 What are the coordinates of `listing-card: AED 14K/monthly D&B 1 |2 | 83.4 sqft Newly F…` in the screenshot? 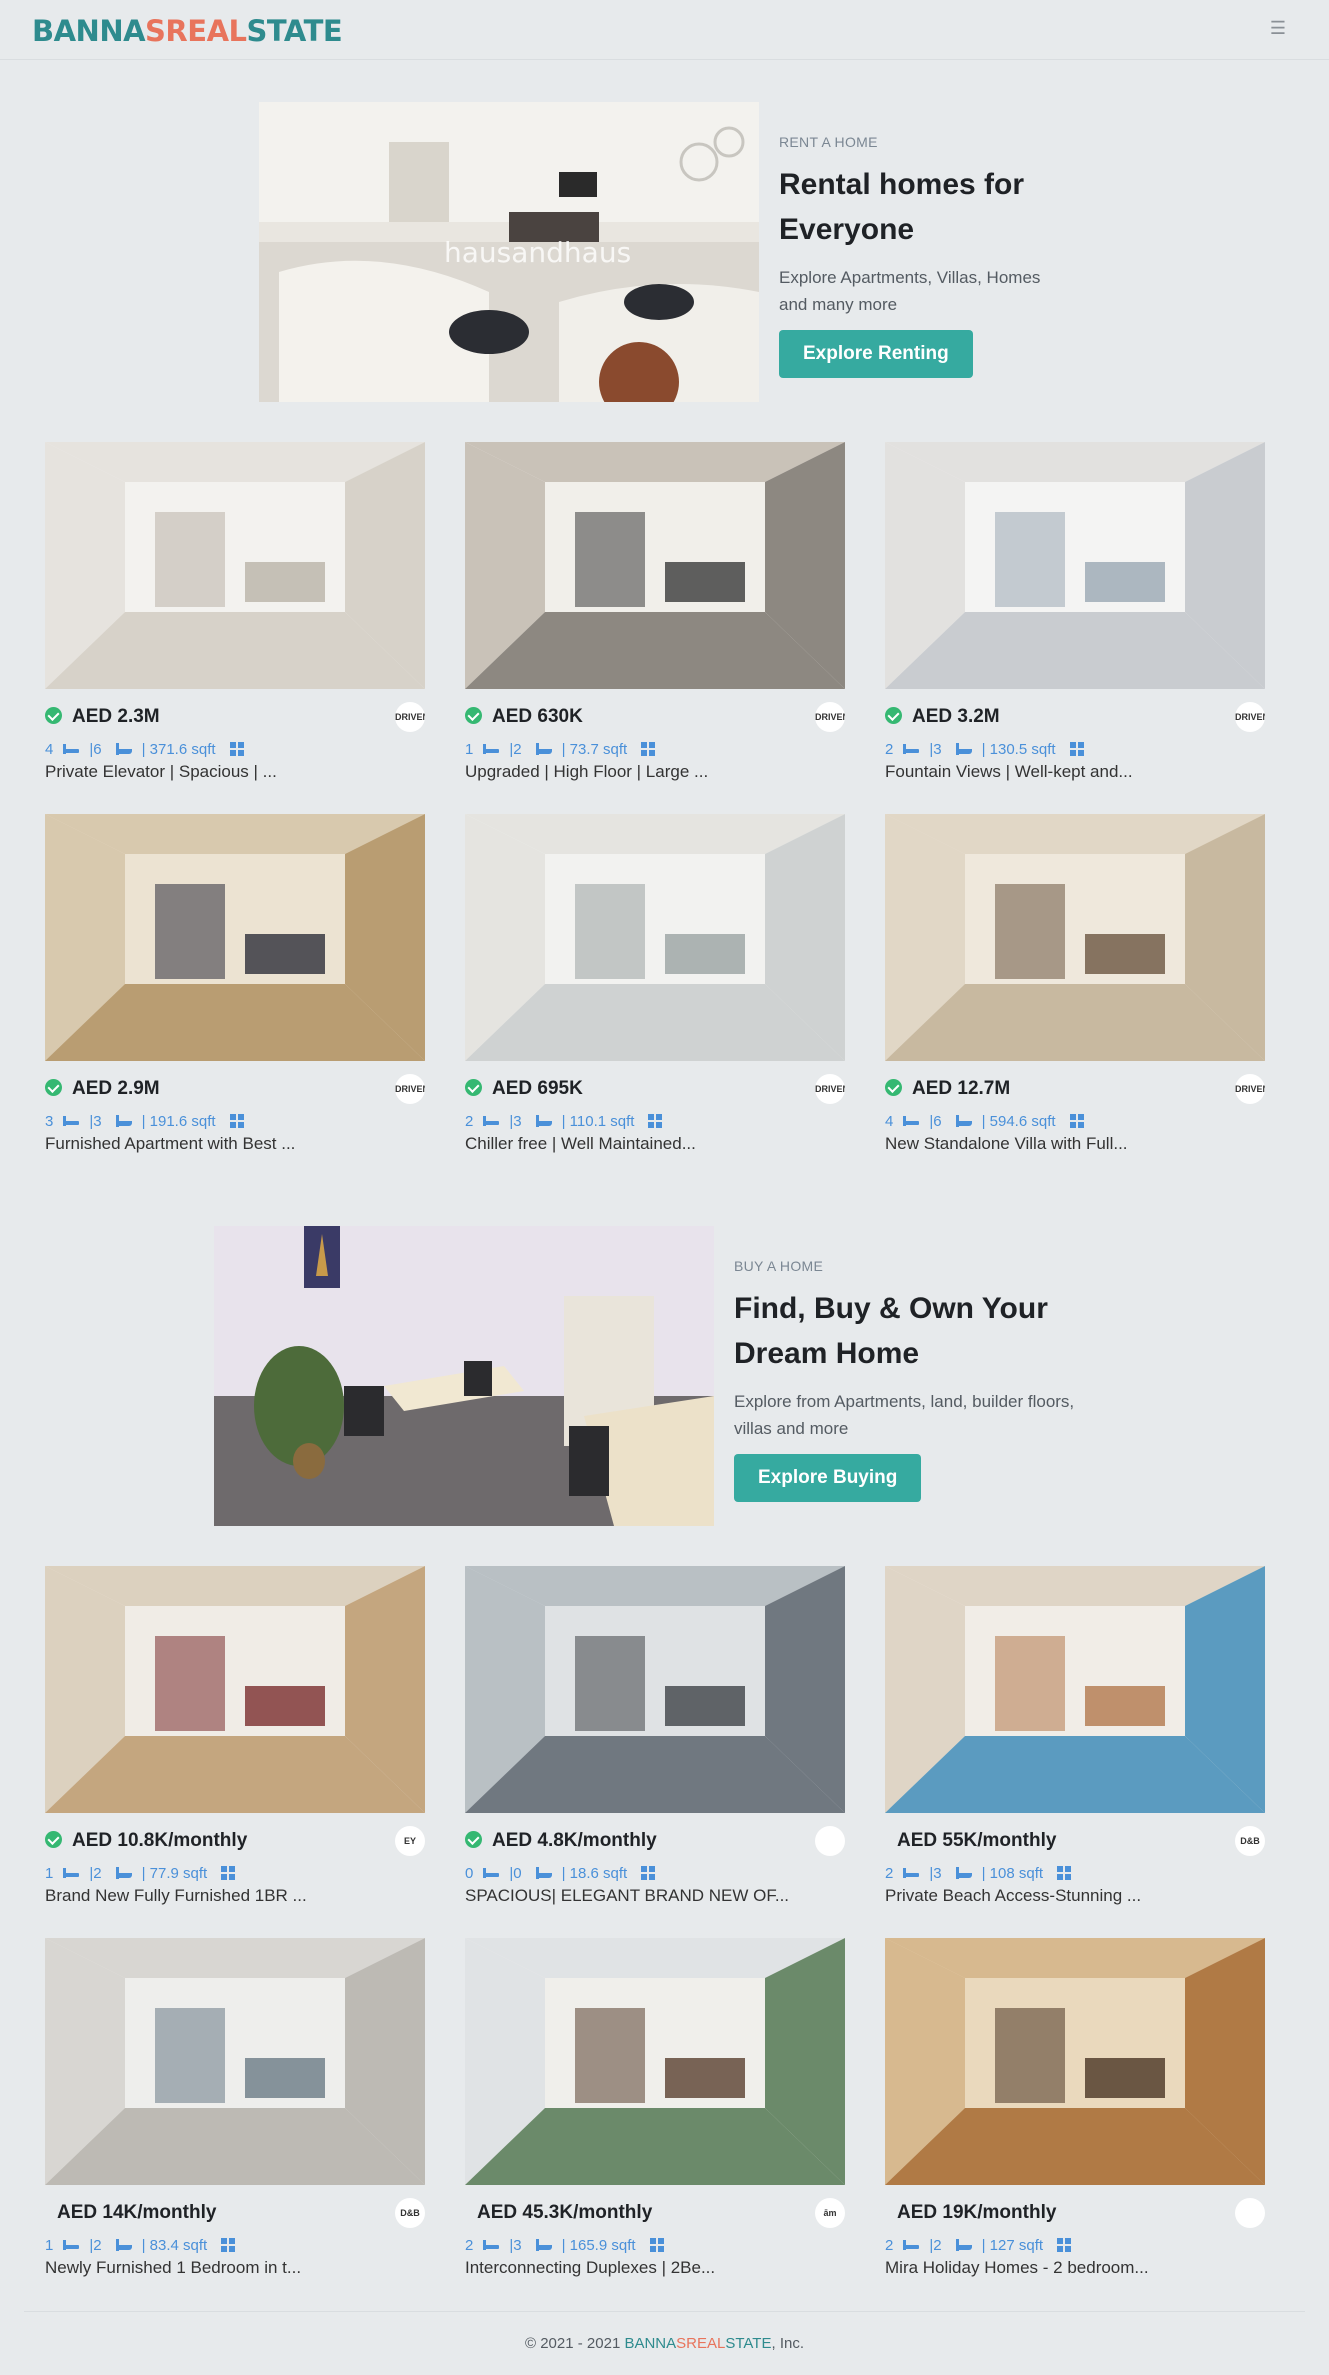 It's located at (235, 2108).